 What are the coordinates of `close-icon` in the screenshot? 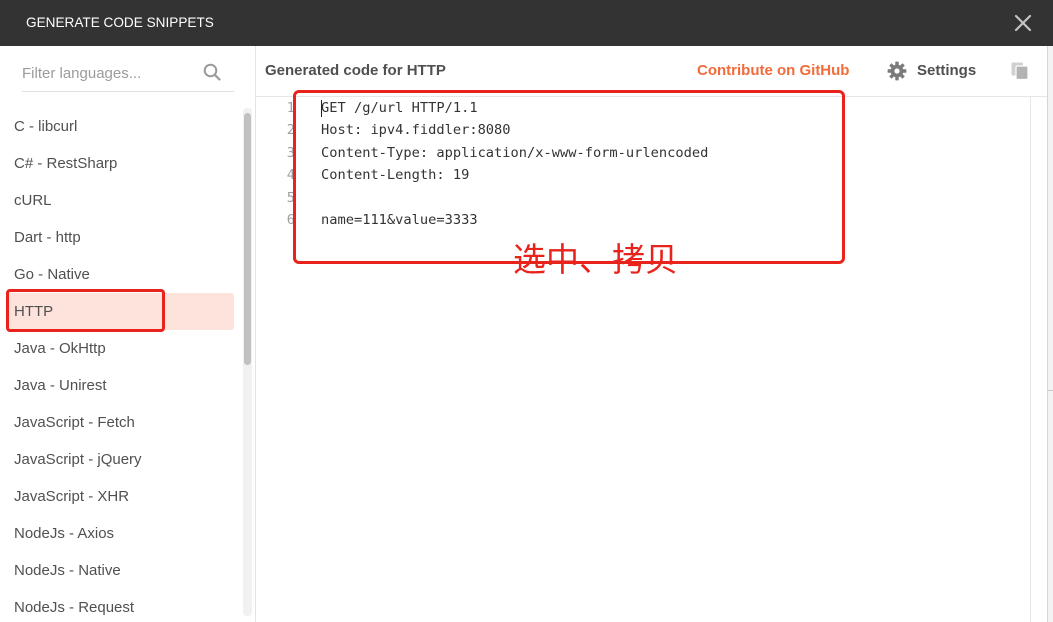 It's located at (1023, 23).